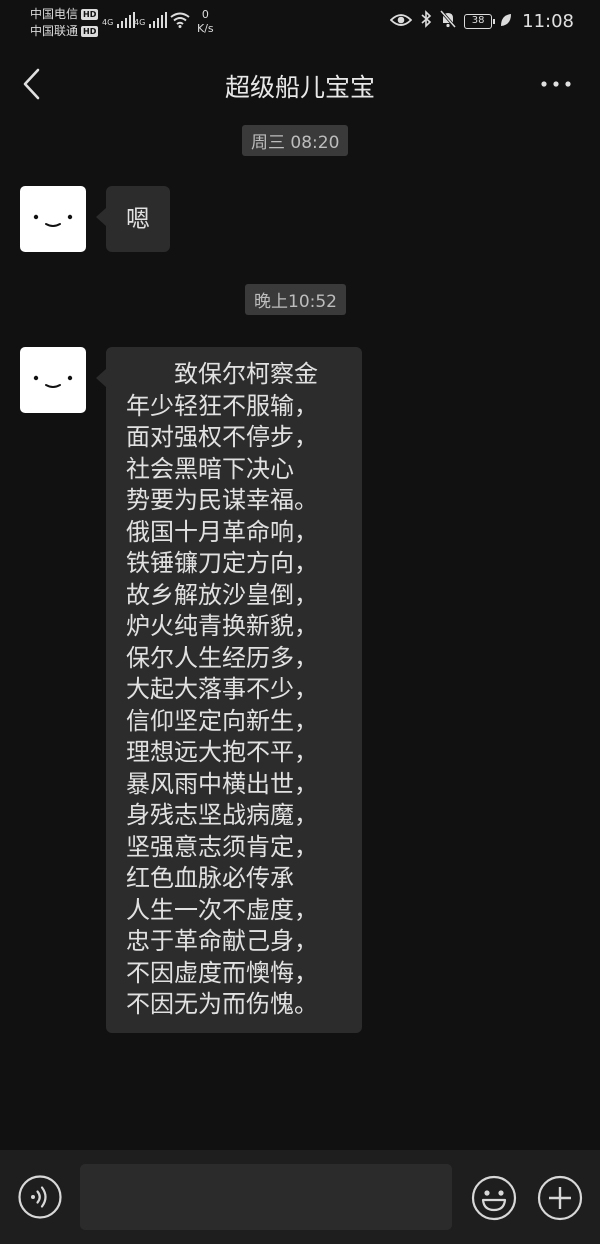 This screenshot has width=600, height=1244. Describe the element at coordinates (222, 657) in the screenshot. I see `poem-line: 保尔人生经历多，` at that location.